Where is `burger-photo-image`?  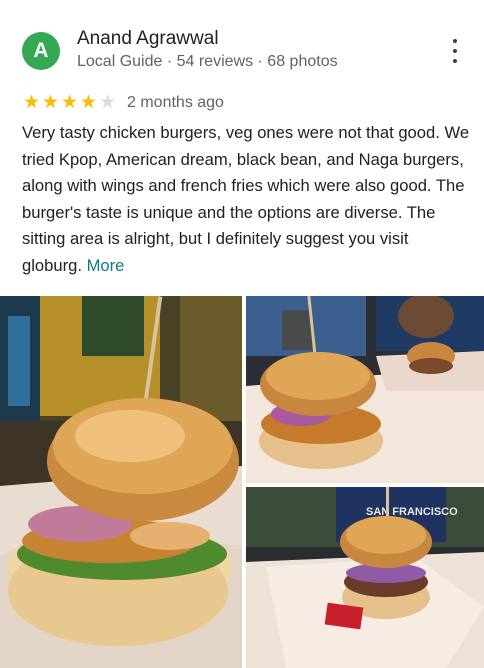 burger-photo-image is located at coordinates (365, 389).